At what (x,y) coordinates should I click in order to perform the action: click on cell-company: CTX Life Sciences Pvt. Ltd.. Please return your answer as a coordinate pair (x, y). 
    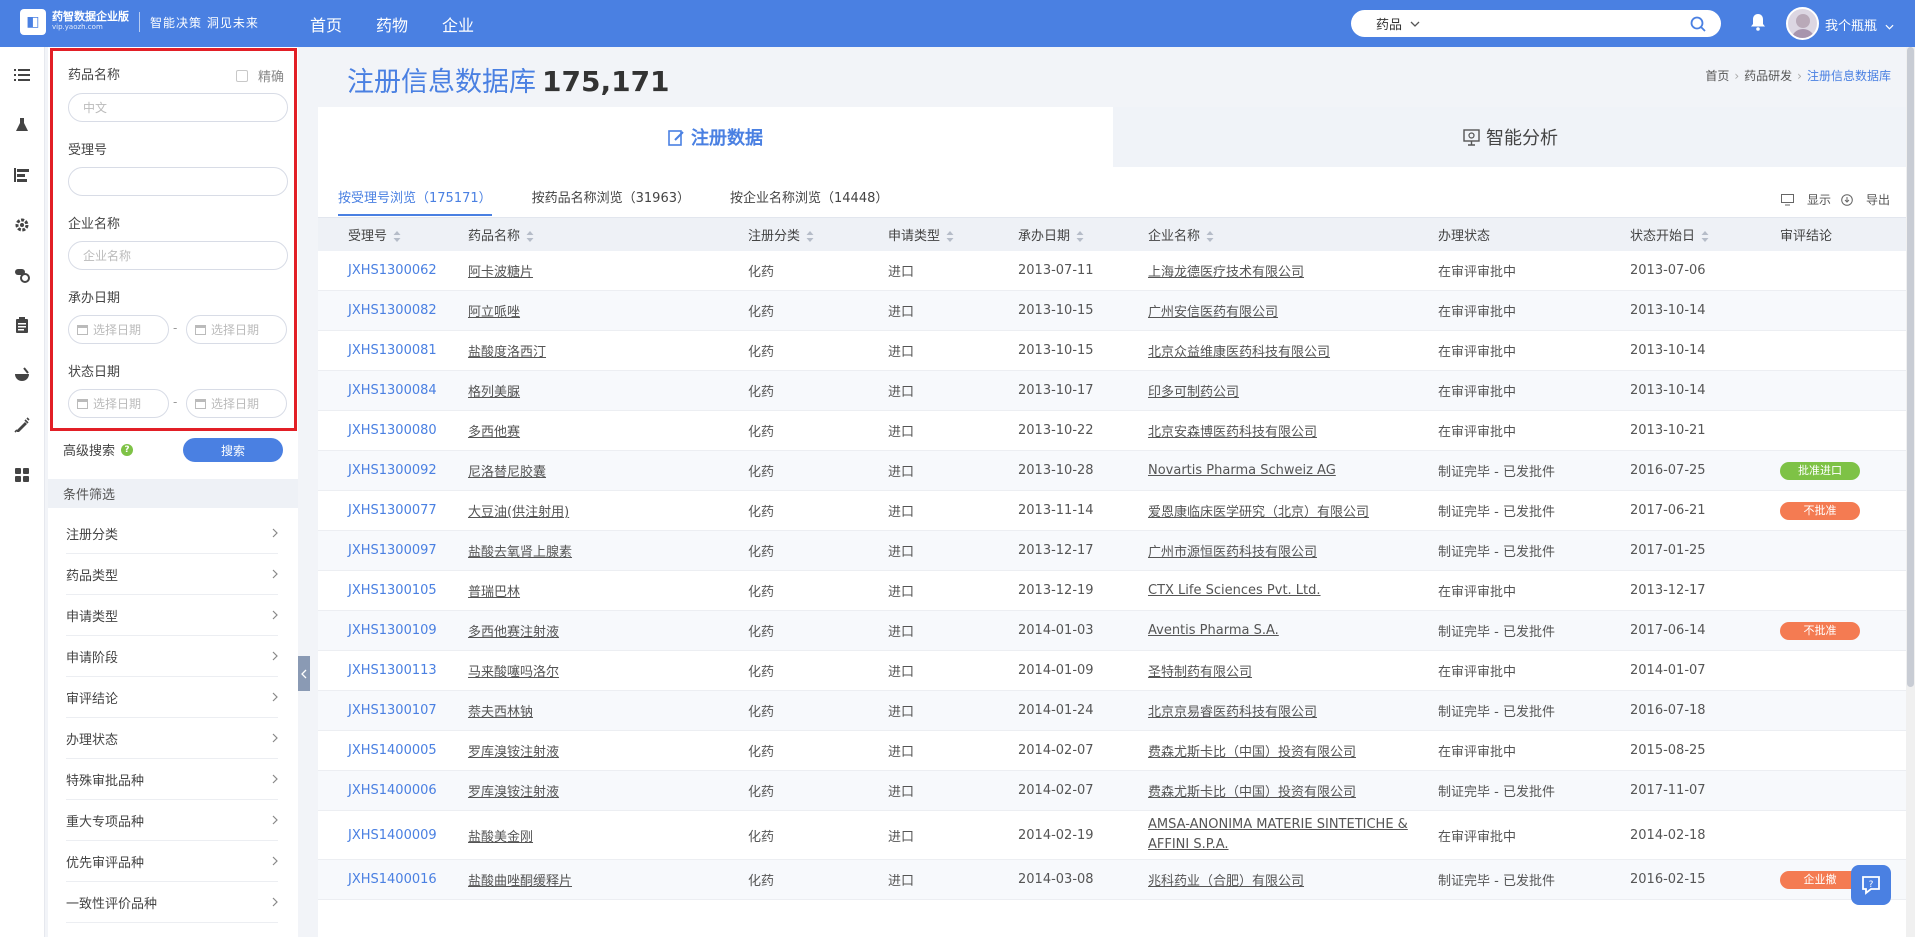
    Looking at the image, I should click on (1293, 590).